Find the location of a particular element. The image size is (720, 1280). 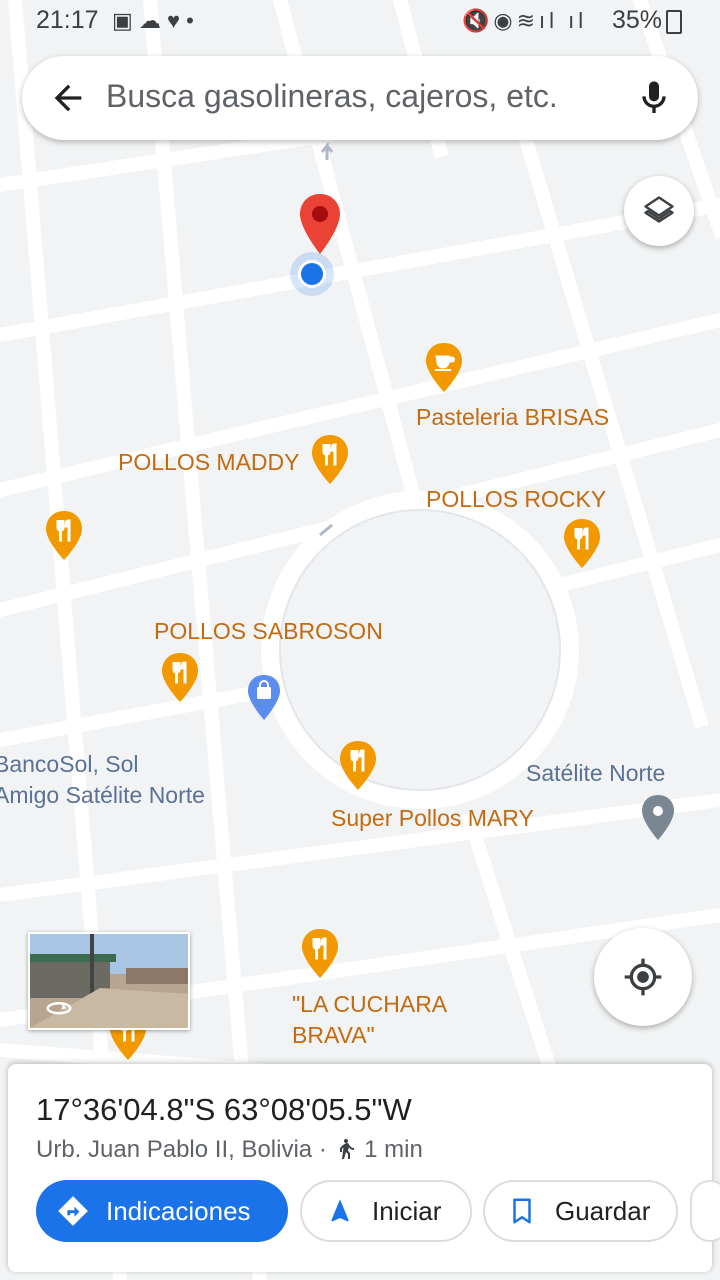

directions-button: Indicaciones is located at coordinates (162, 1211).